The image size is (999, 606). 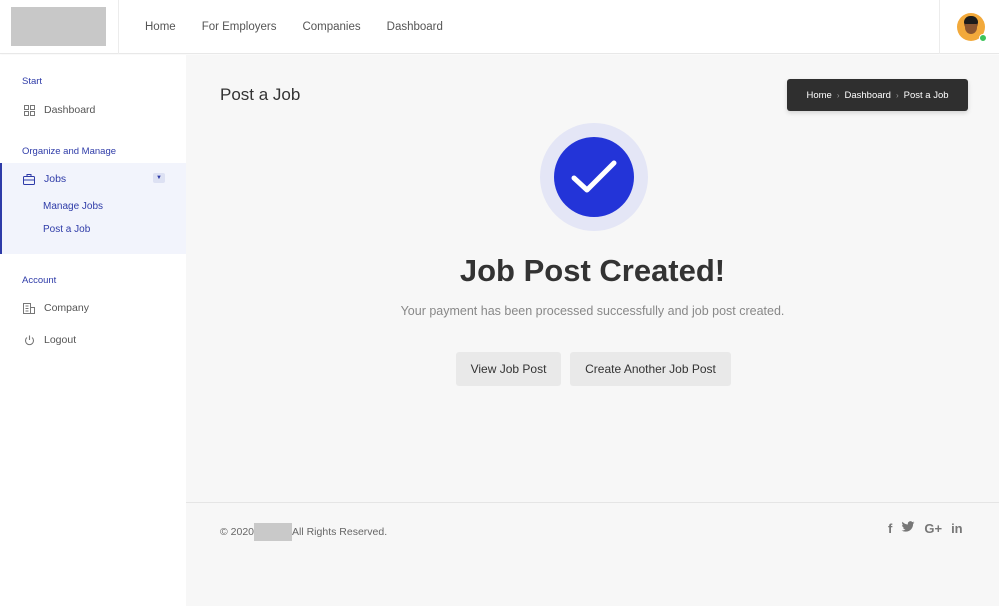 I want to click on grid-icon, so click(x=29, y=110).